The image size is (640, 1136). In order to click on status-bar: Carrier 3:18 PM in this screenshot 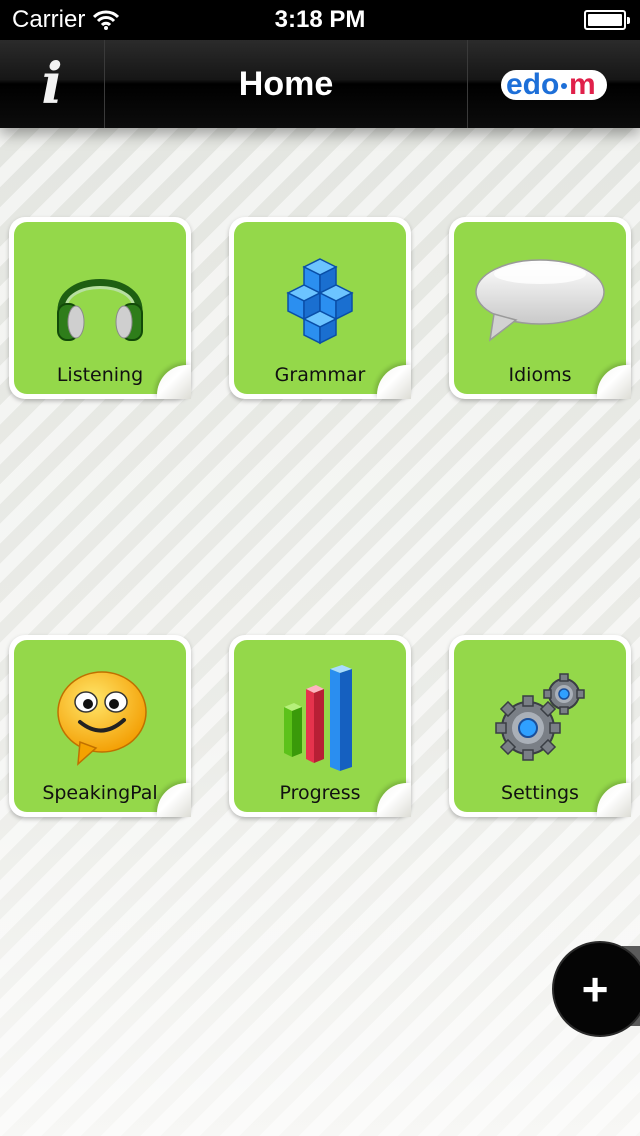, I will do `click(320, 20)`.